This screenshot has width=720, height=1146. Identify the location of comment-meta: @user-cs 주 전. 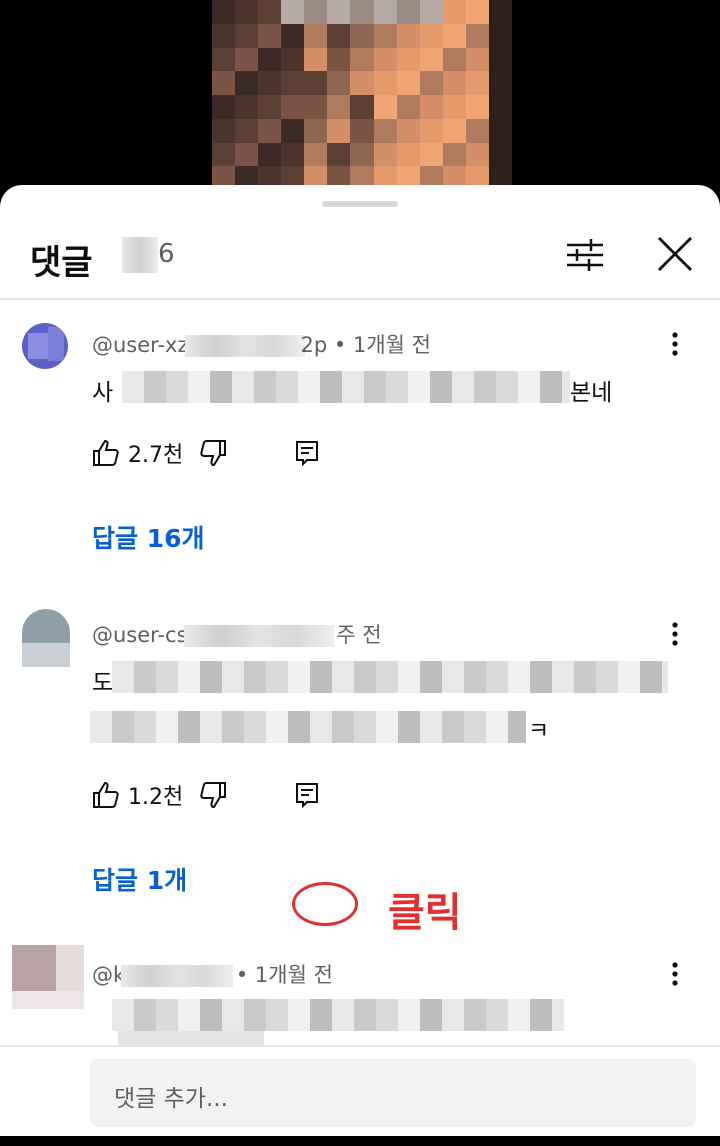
(237, 634).